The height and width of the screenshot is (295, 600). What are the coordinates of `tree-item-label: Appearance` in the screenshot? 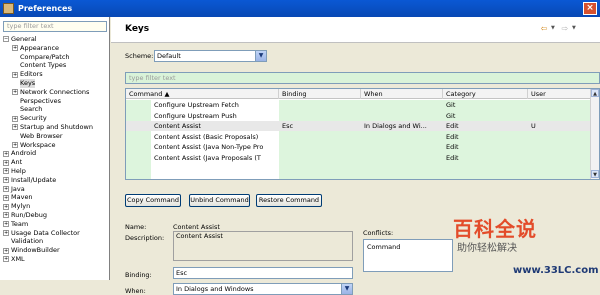 It's located at (40, 47).